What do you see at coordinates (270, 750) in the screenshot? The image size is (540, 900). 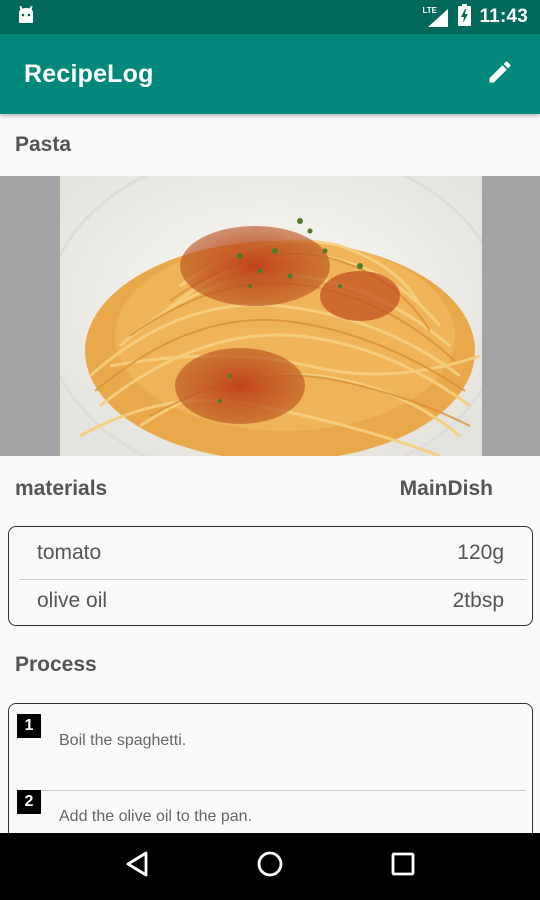 I see `list-item: 1 Boil the spaghetti.` at bounding box center [270, 750].